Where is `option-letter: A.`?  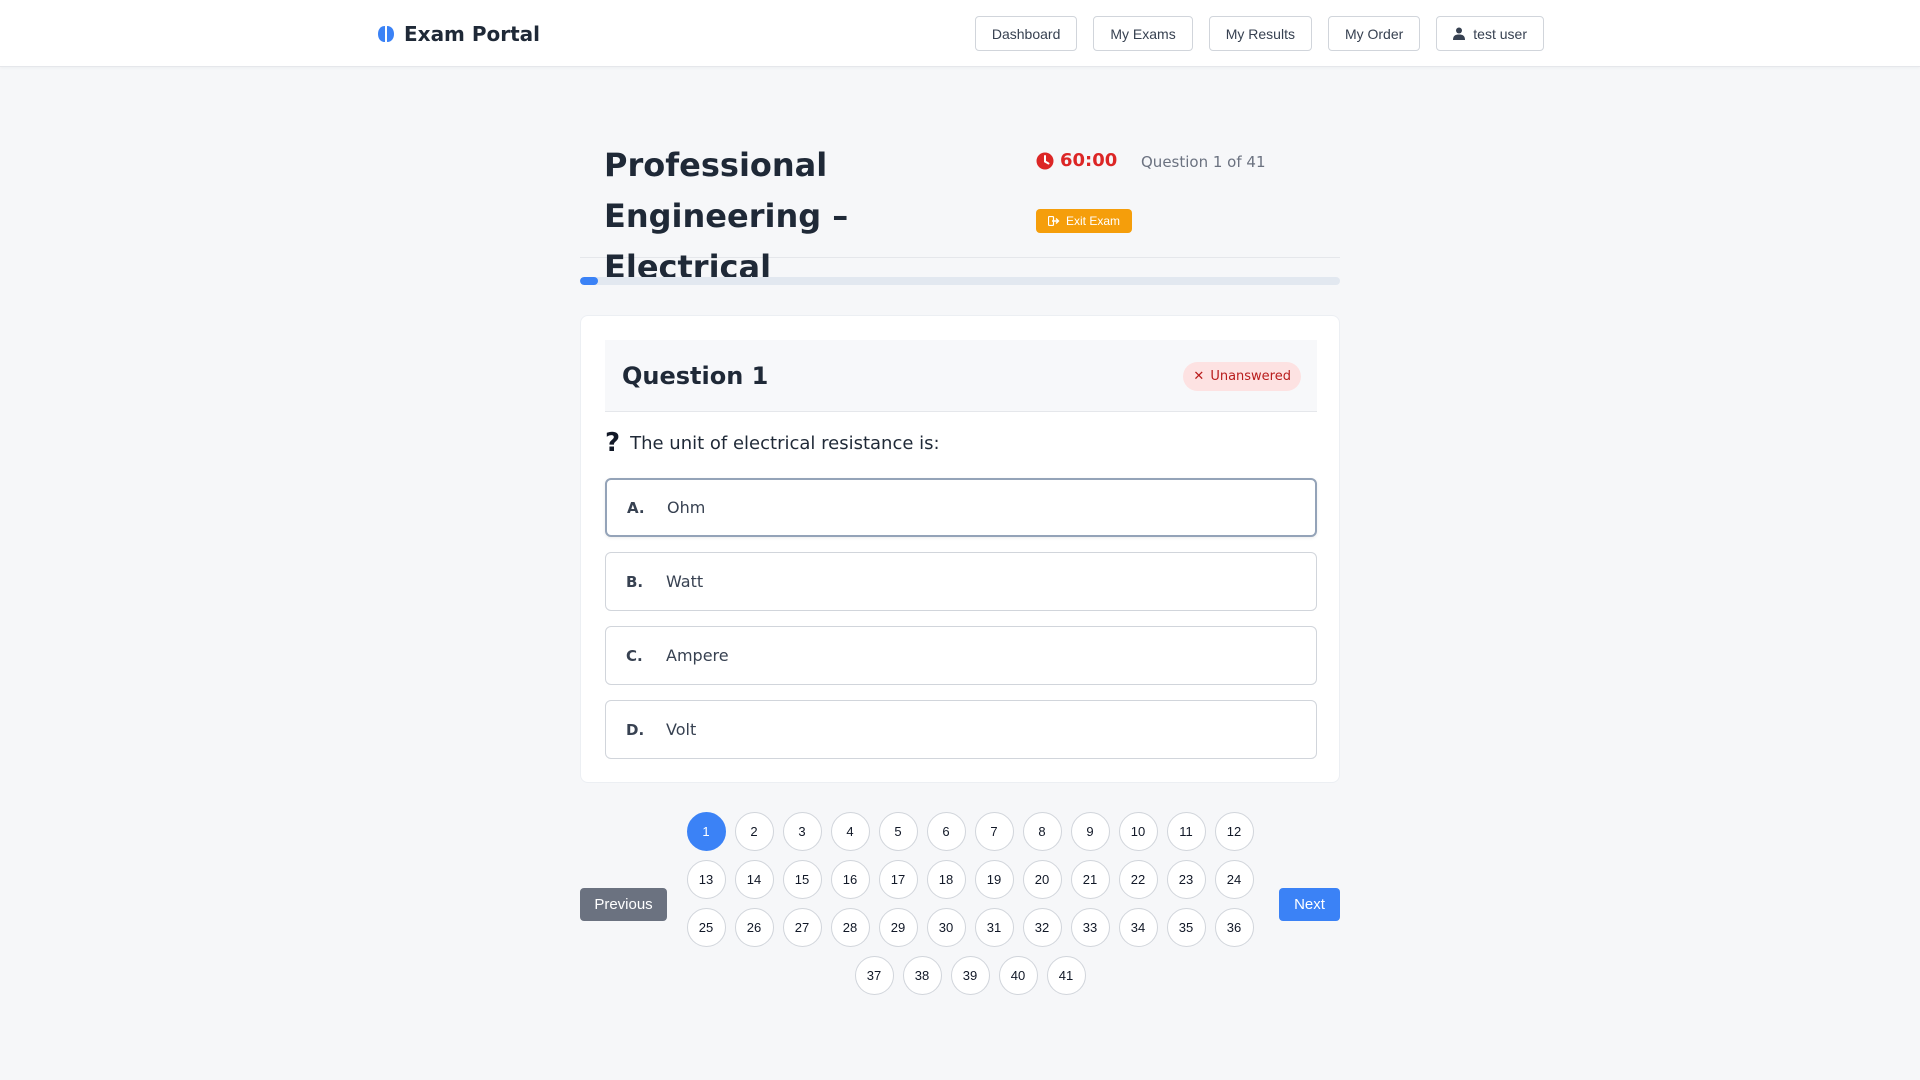 option-letter: A. is located at coordinates (636, 507).